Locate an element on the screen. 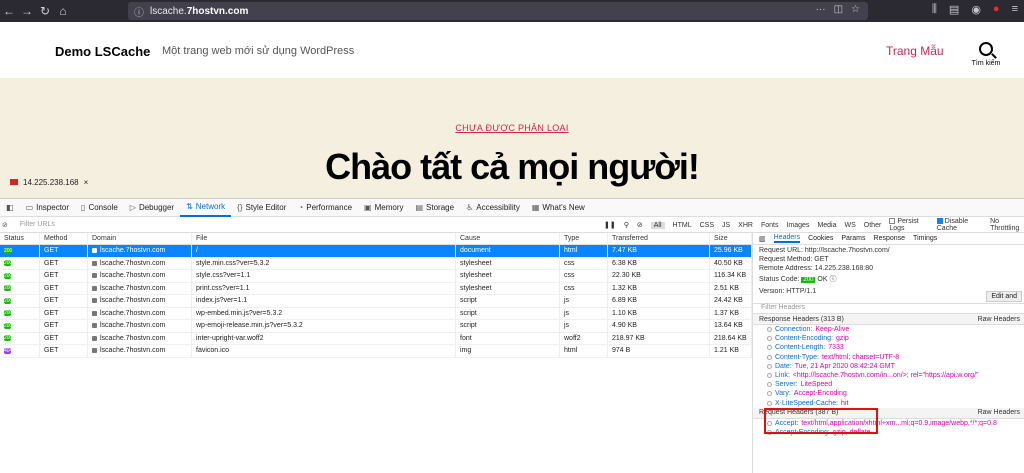  raw-headers-toggle-request: Raw Headers is located at coordinates (999, 412).